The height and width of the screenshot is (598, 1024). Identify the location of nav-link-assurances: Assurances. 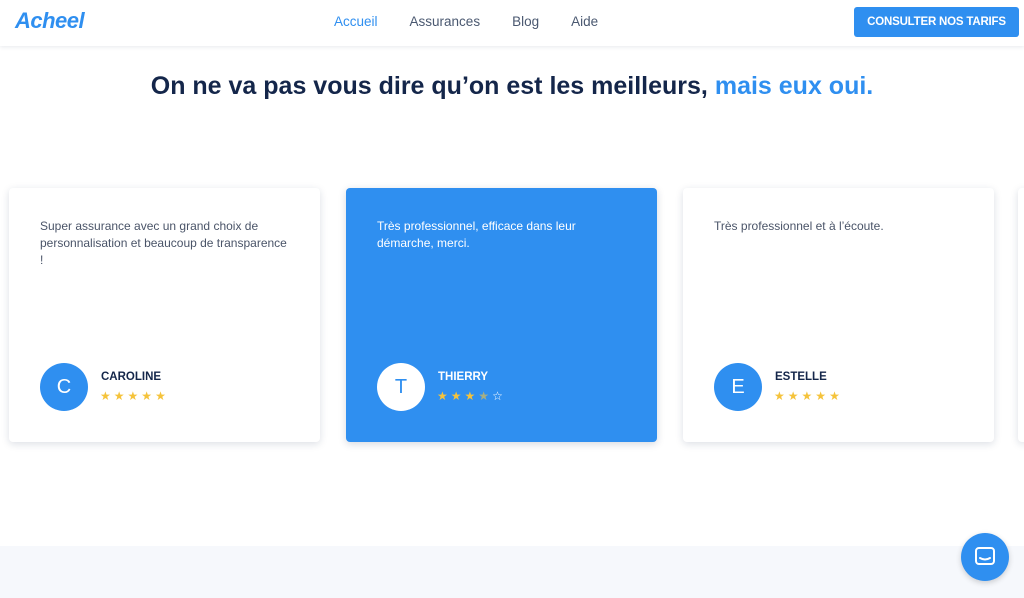
(445, 21).